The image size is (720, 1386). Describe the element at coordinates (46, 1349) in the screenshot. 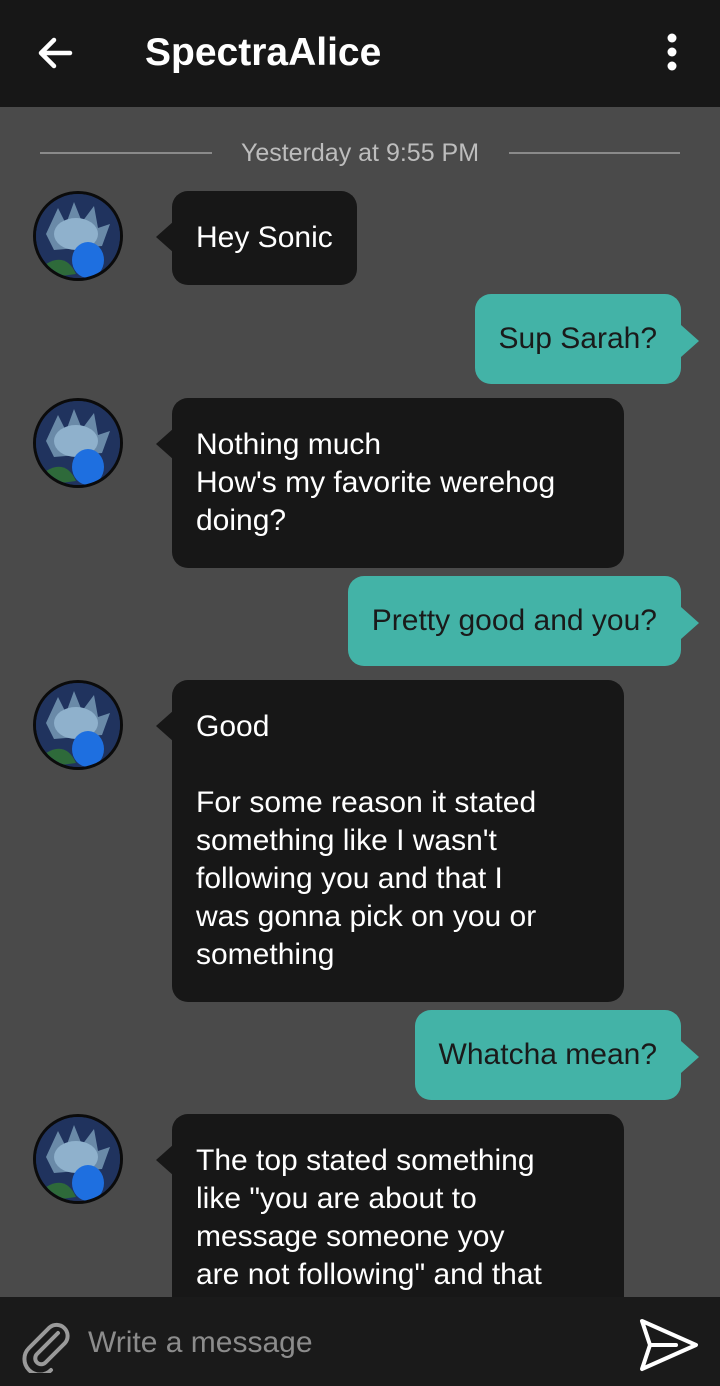

I see `paperclip-icon` at that location.